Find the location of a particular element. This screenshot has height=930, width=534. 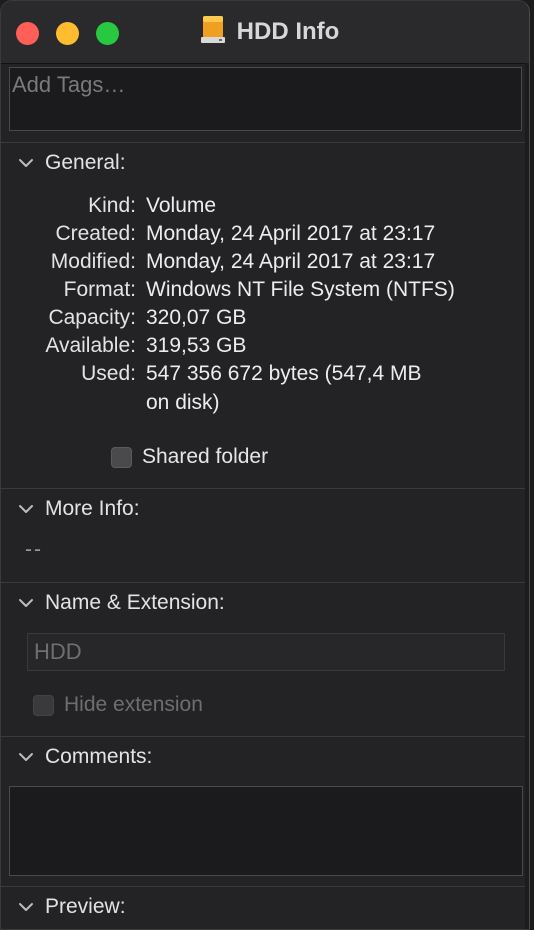

tags-field is located at coordinates (265, 99).